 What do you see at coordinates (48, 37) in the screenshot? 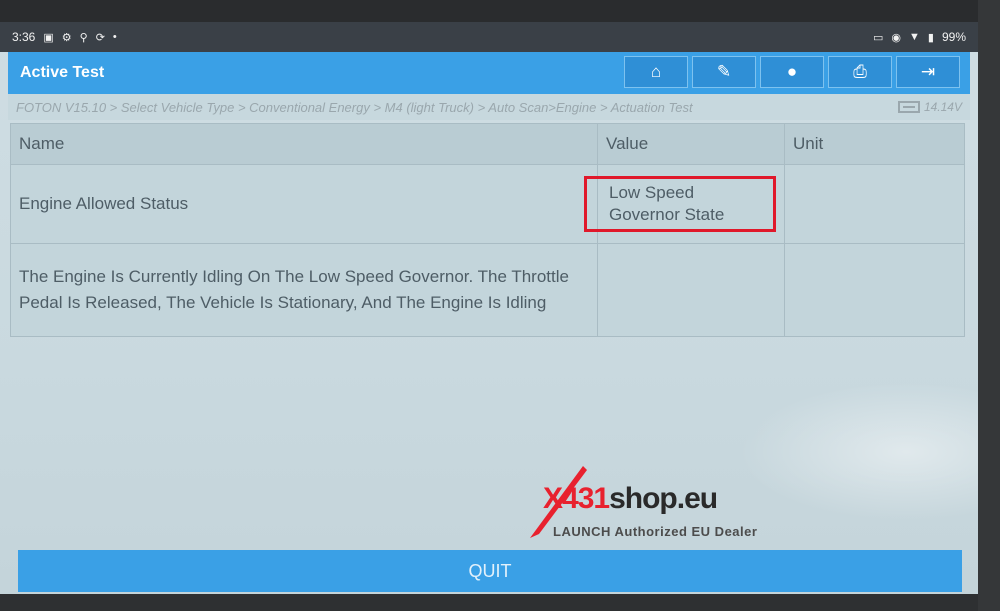
I see `gallery-icon: ▣` at bounding box center [48, 37].